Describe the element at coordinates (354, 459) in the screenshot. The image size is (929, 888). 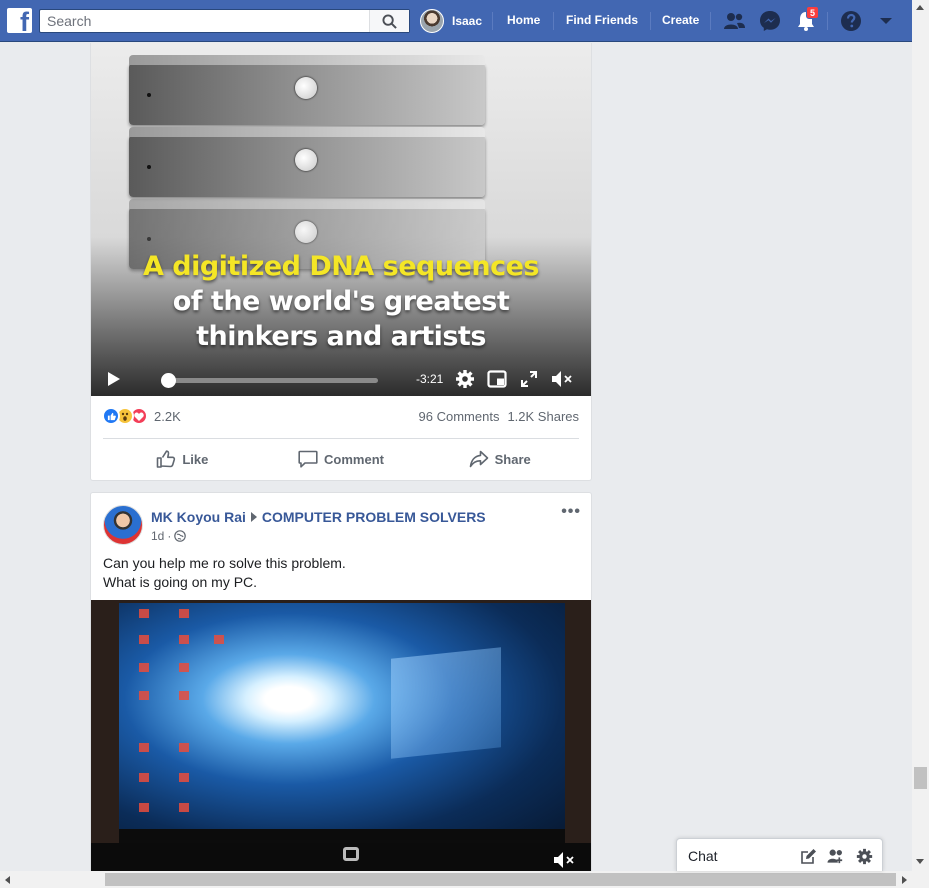
I see `comment-label: Comment` at that location.